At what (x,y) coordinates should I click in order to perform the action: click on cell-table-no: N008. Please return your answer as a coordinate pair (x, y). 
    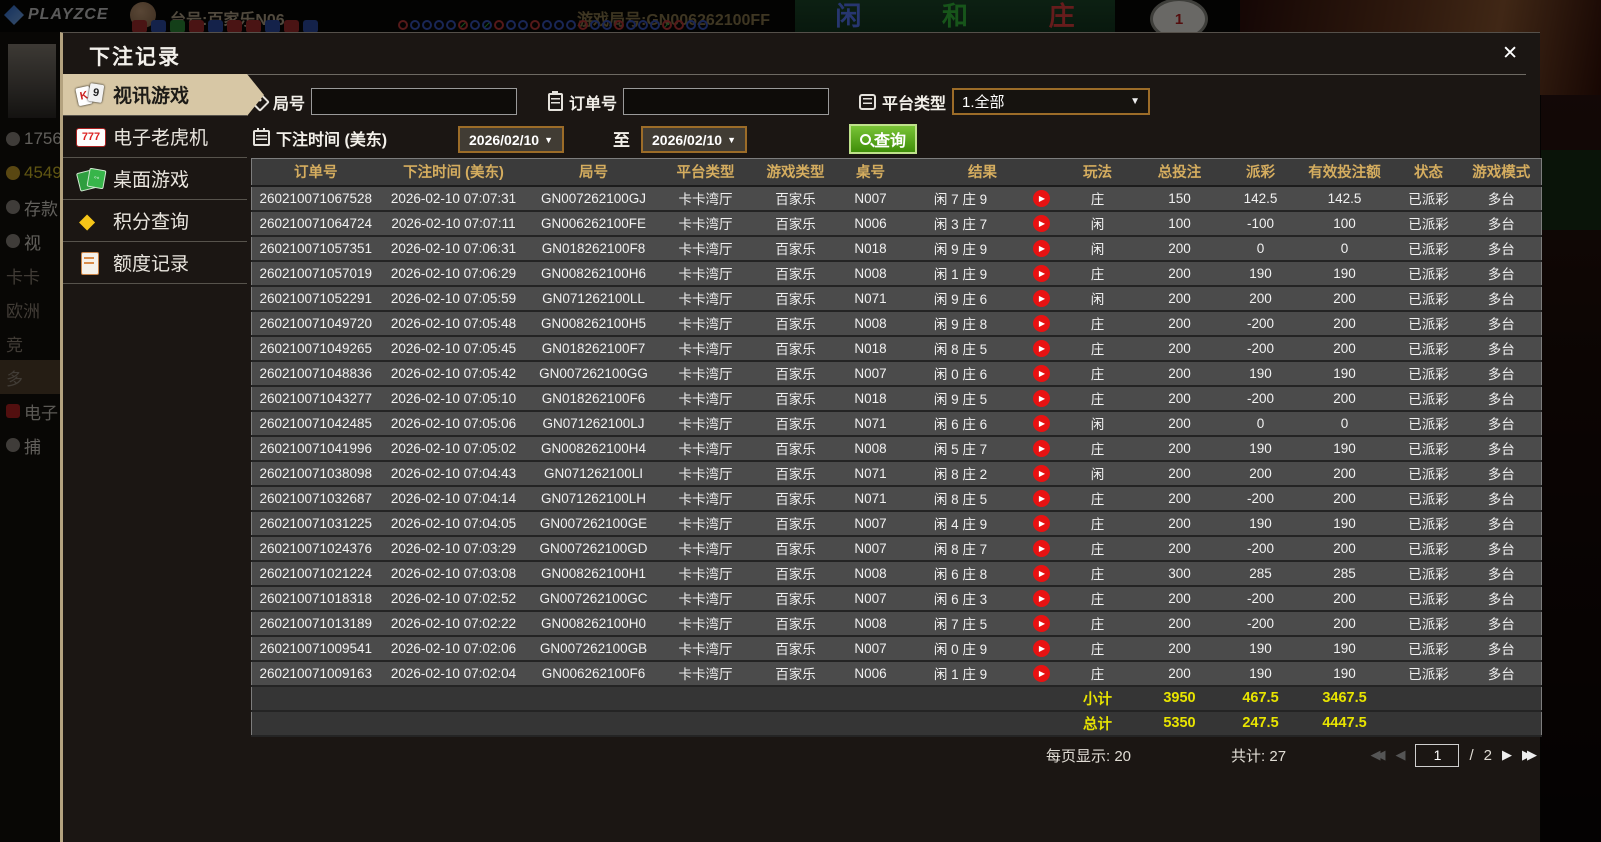
    Looking at the image, I should click on (870, 448).